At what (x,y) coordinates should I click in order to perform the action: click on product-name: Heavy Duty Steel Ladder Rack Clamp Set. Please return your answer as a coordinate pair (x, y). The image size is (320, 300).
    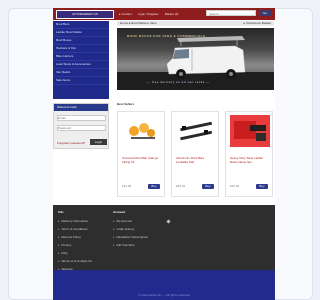
    Looking at the image, I should click on (250, 160).